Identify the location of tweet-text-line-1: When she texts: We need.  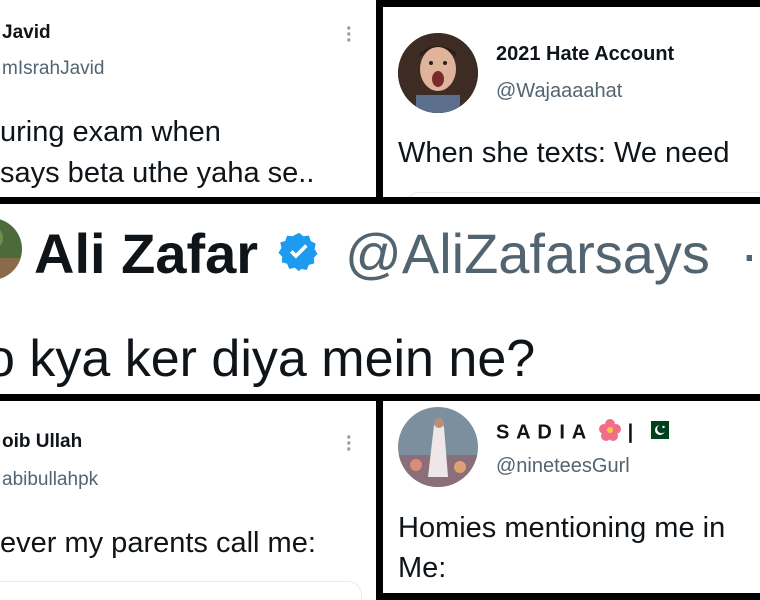
(564, 153).